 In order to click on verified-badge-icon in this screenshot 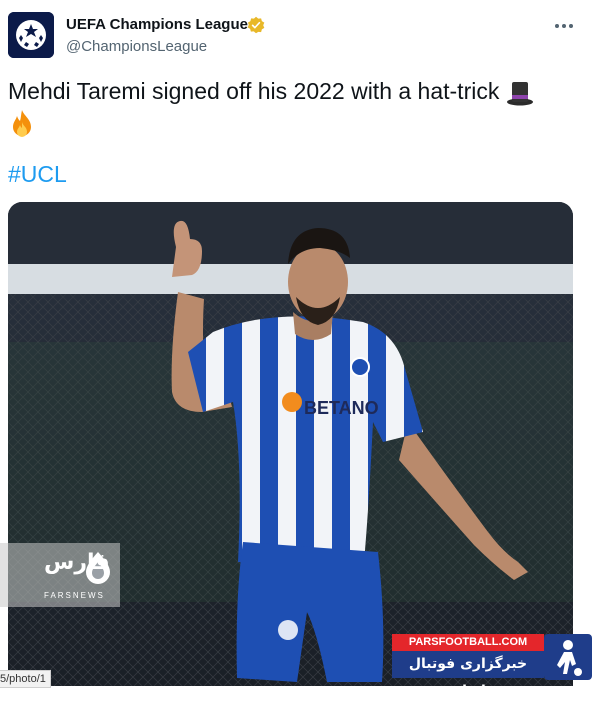, I will do `click(256, 25)`.